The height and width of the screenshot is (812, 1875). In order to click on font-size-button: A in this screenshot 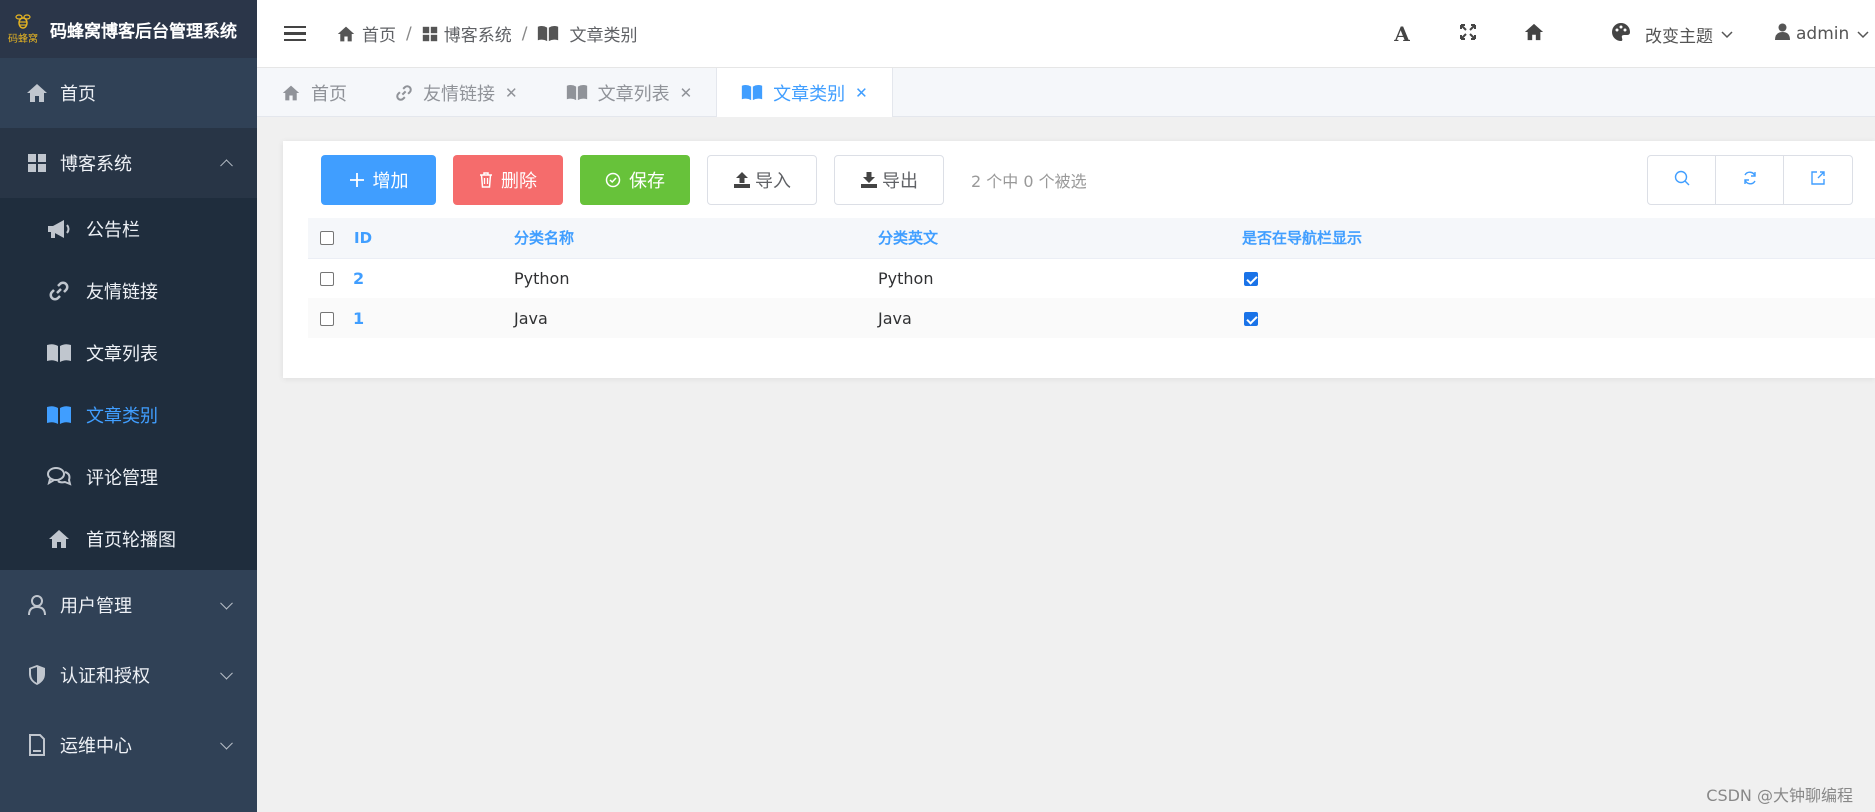, I will do `click(1402, 34)`.